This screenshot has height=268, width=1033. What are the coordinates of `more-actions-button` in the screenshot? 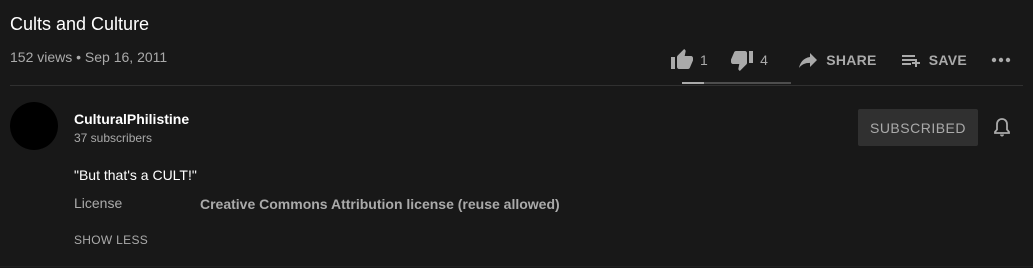 It's located at (1001, 60).